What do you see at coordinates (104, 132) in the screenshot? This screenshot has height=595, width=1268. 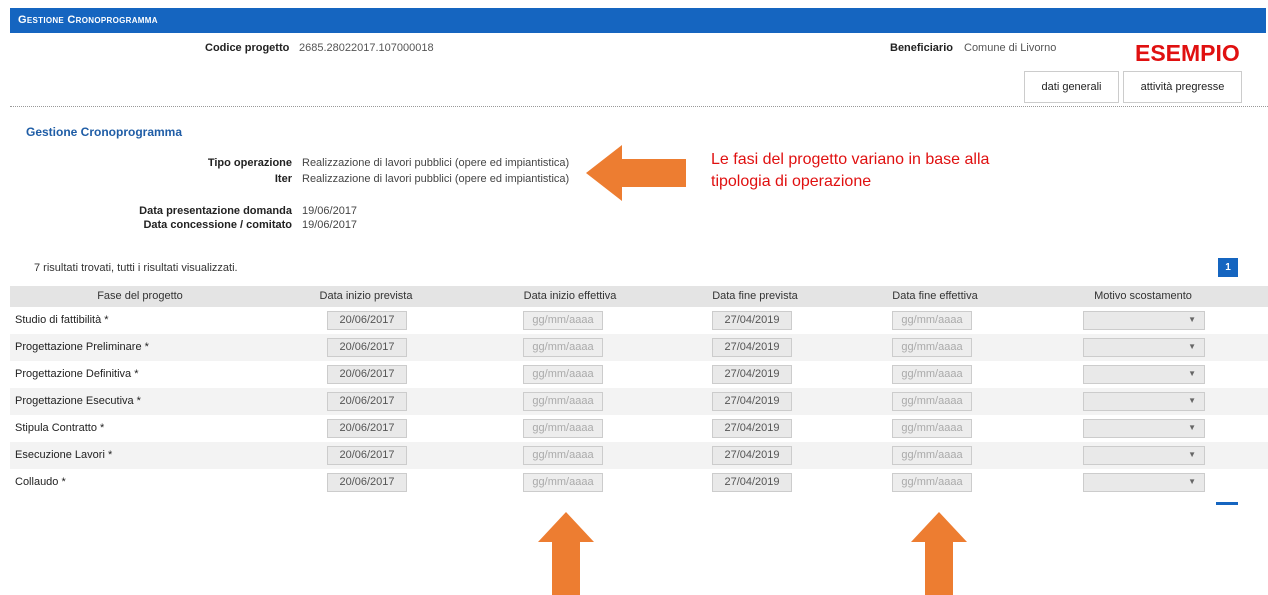 I see `section-title: Gestione Cronoprogramma` at bounding box center [104, 132].